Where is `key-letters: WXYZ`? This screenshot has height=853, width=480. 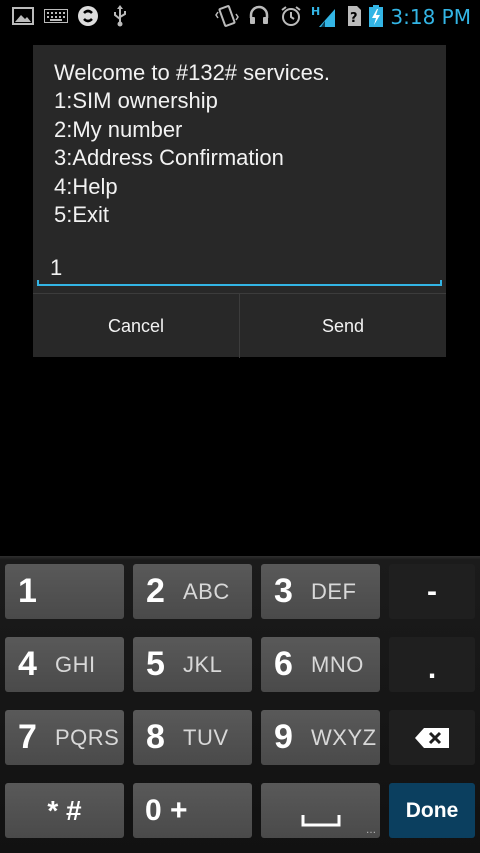 key-letters: WXYZ is located at coordinates (344, 737).